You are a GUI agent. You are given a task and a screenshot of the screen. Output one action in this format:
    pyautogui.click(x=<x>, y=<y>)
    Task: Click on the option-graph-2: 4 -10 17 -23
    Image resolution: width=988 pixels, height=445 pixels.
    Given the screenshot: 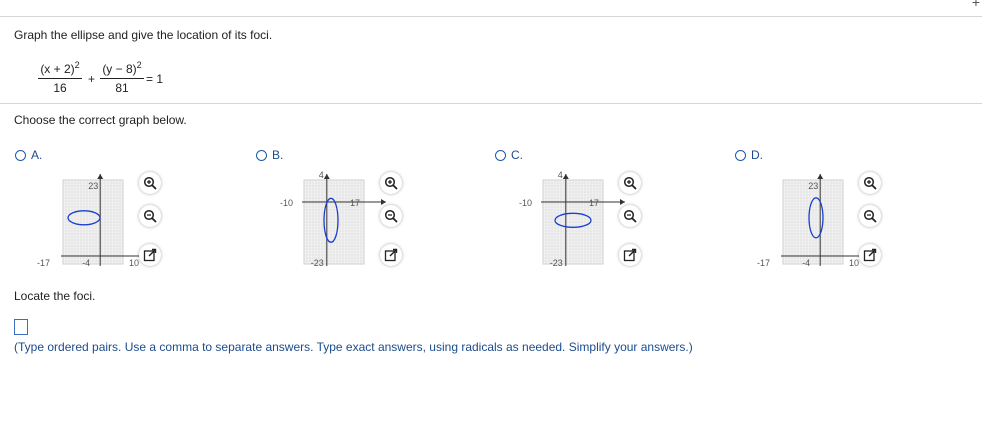 What is the action you would take?
    pyautogui.click(x=333, y=219)
    